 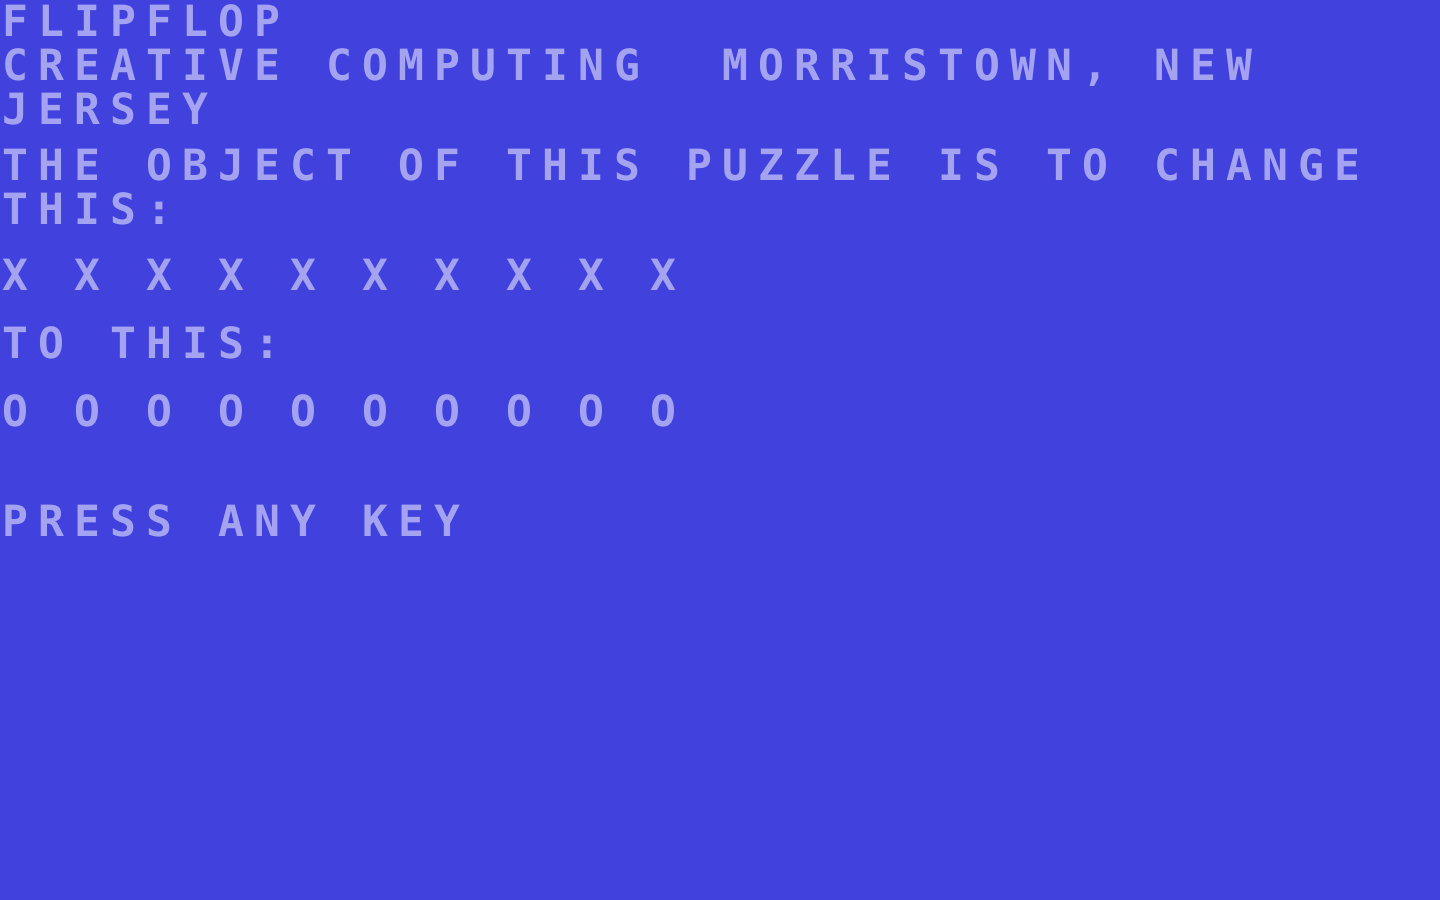 What do you see at coordinates (375, 522) in the screenshot?
I see `char-cell: K` at bounding box center [375, 522].